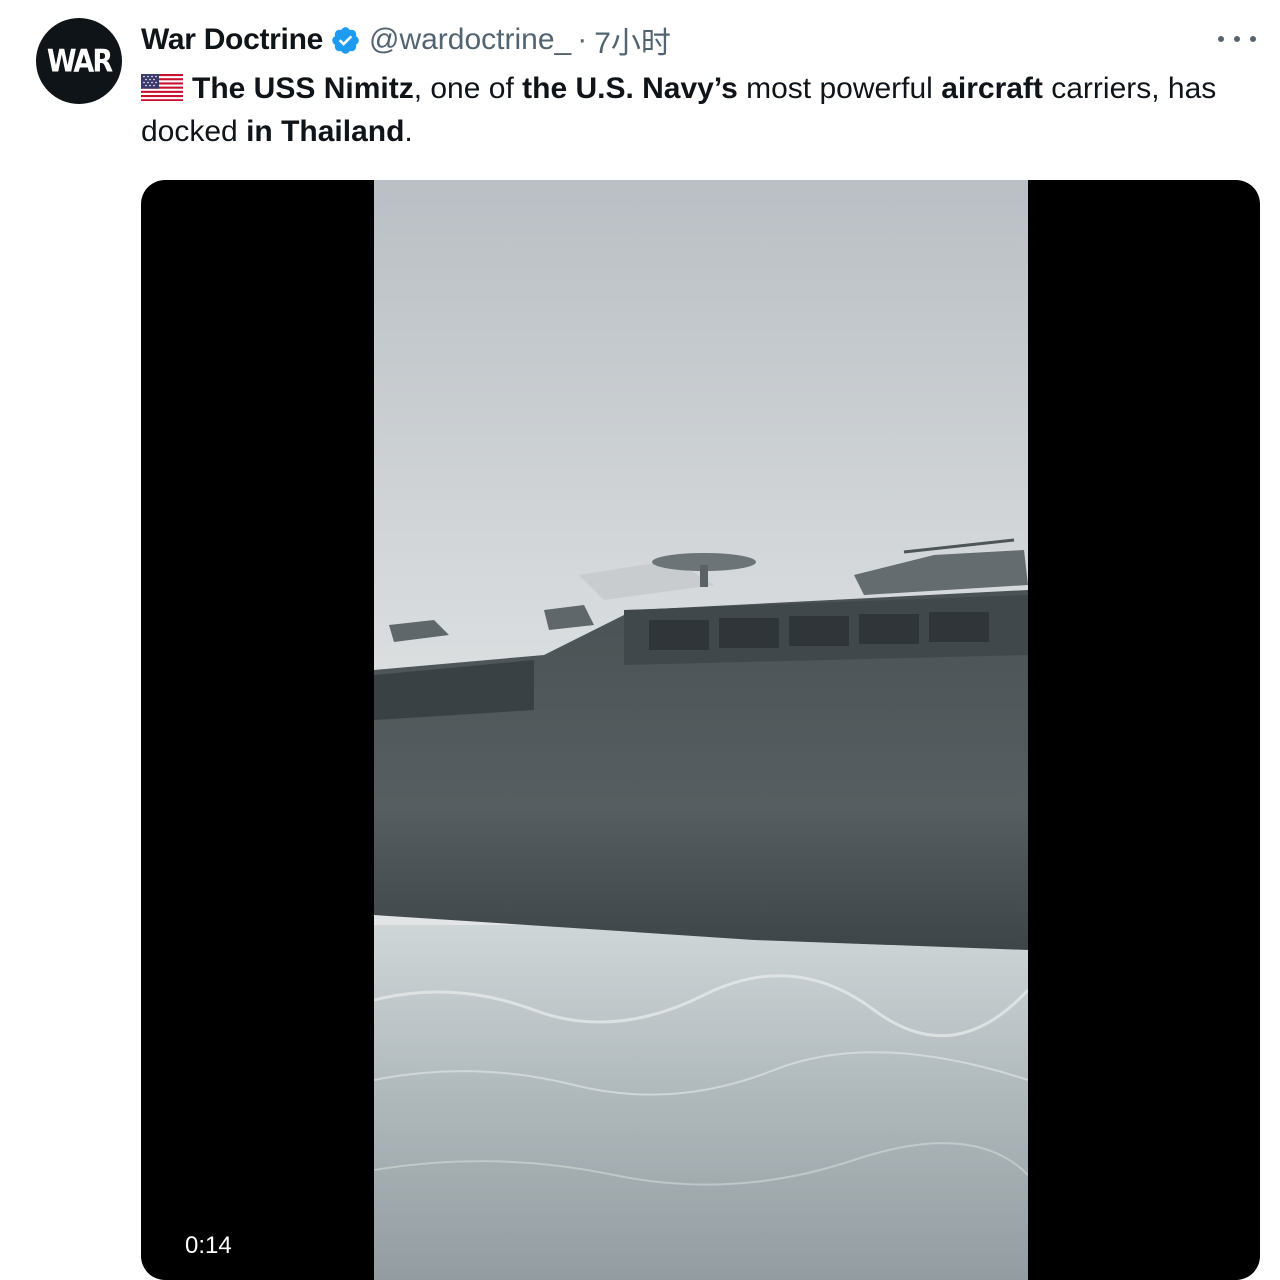 The height and width of the screenshot is (1280, 1280). I want to click on author-name: War Doctrine, so click(232, 40).